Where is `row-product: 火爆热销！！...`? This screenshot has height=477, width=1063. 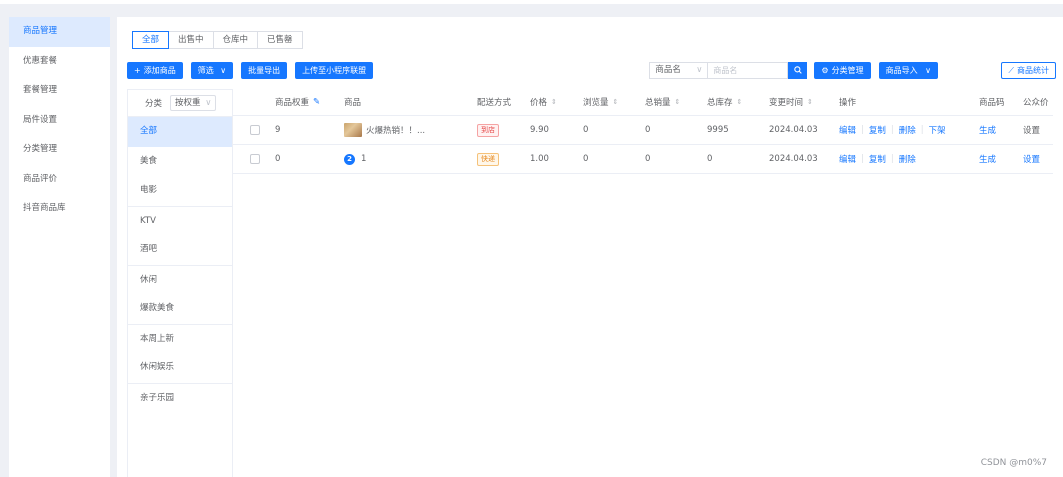 row-product: 火爆热销！！... is located at coordinates (384, 130).